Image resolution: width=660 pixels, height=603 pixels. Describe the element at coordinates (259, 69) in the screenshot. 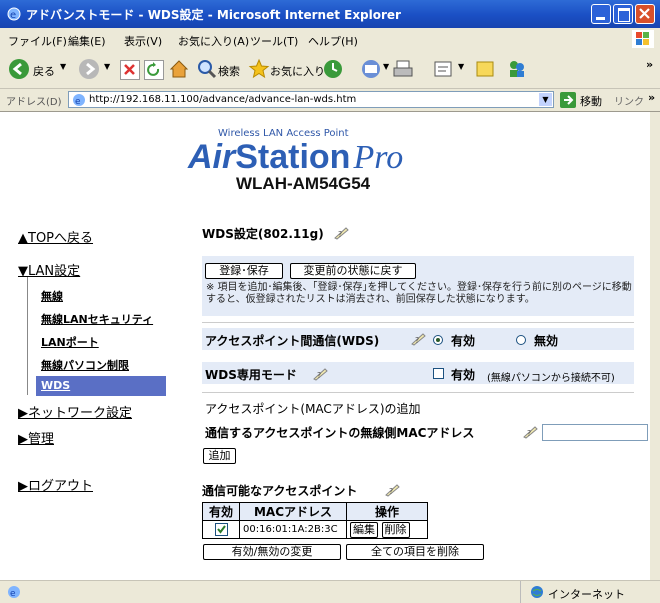

I see `favorites-icon` at that location.